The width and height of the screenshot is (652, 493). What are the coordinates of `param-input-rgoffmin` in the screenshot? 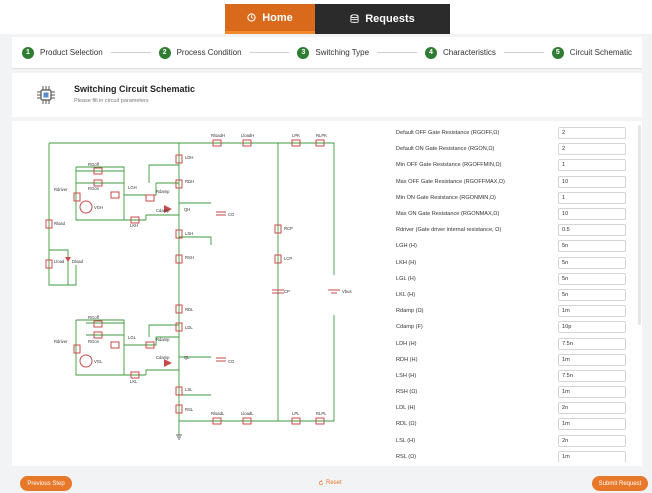 It's located at (592, 165).